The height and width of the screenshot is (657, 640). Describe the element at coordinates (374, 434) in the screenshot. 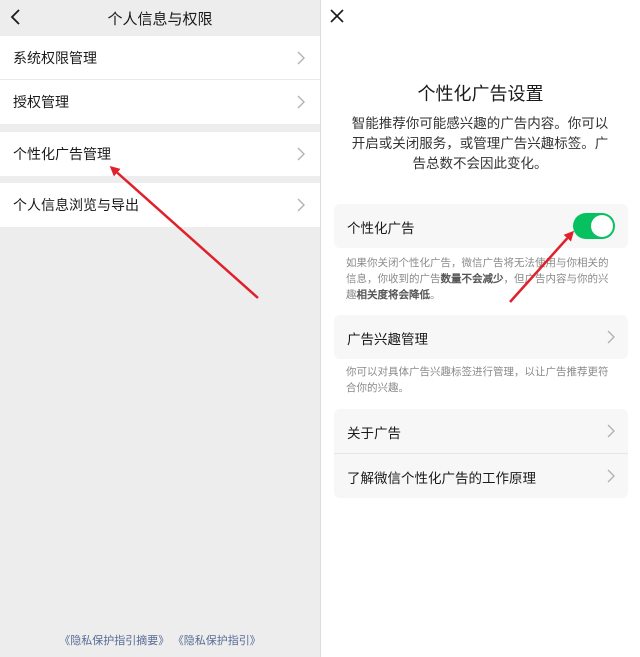

I see `about-ads-label: 关于广告` at that location.